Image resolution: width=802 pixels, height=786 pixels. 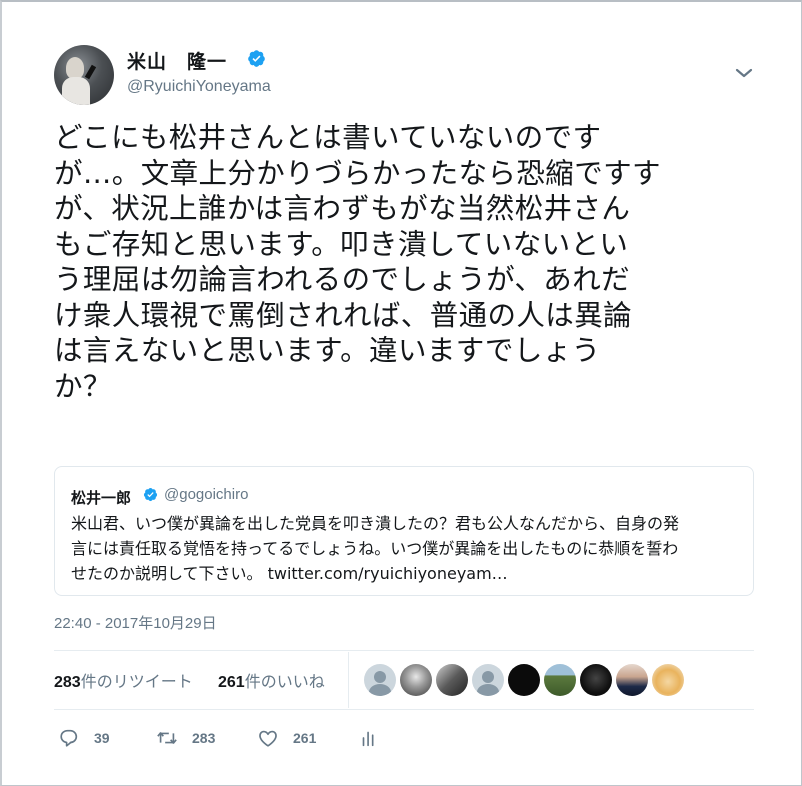 What do you see at coordinates (744, 73) in the screenshot?
I see `chevron-down-icon` at bounding box center [744, 73].